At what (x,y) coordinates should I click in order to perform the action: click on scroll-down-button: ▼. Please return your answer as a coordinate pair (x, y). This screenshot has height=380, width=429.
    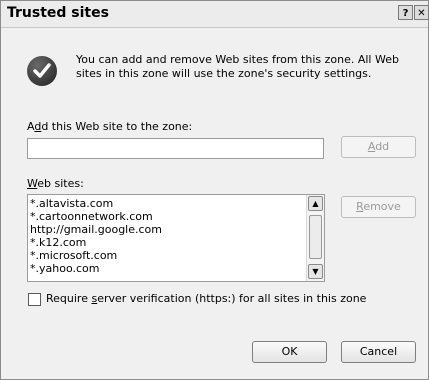
    Looking at the image, I should click on (315, 271).